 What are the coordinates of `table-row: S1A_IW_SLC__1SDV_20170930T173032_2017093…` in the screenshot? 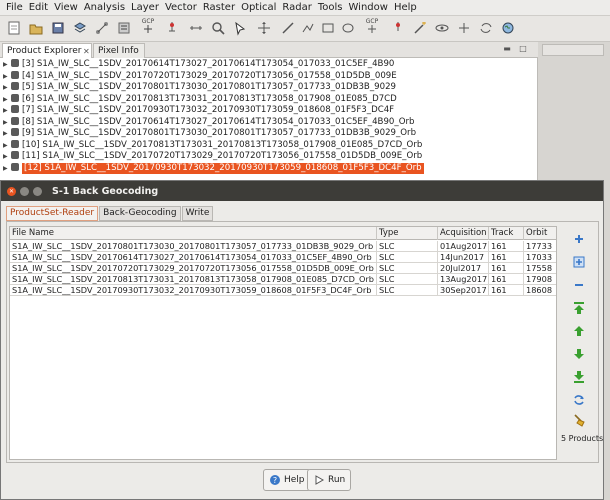 It's located at (283, 290).